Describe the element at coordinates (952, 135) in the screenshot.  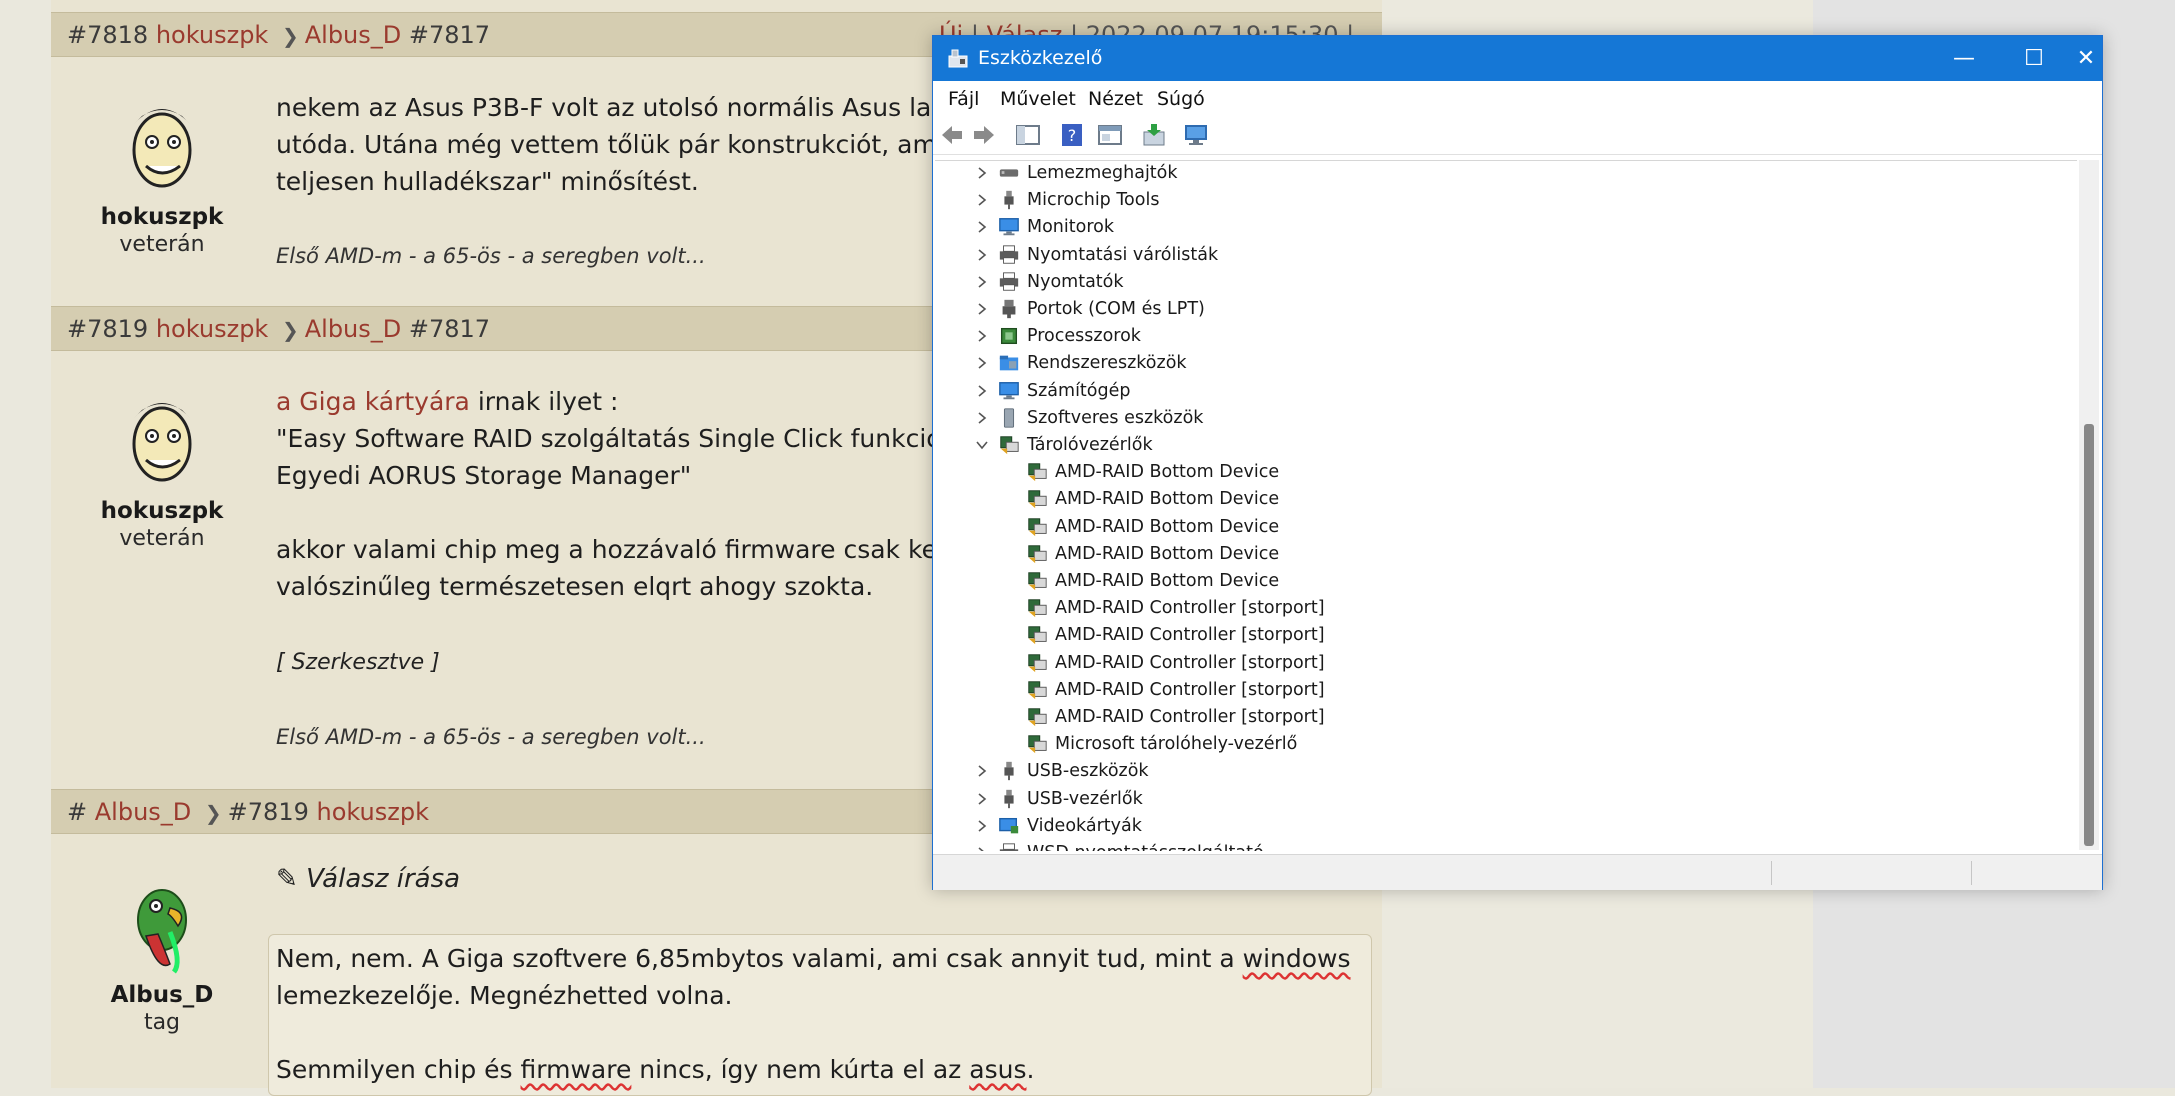
I see `back-arrow-icon` at that location.